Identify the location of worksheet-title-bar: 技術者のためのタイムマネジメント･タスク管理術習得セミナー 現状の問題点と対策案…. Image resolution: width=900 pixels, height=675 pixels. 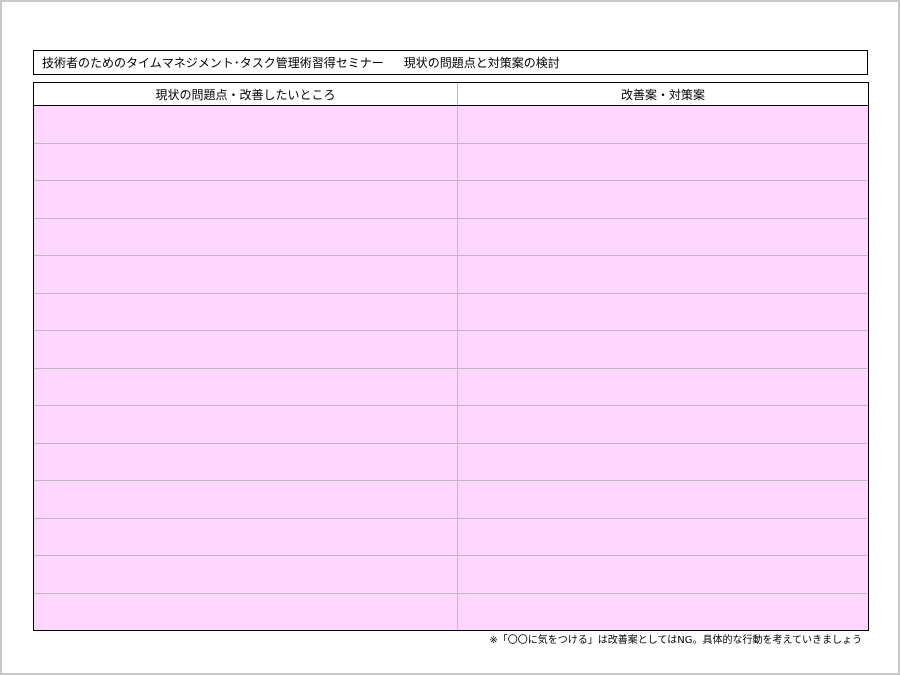
(450, 62).